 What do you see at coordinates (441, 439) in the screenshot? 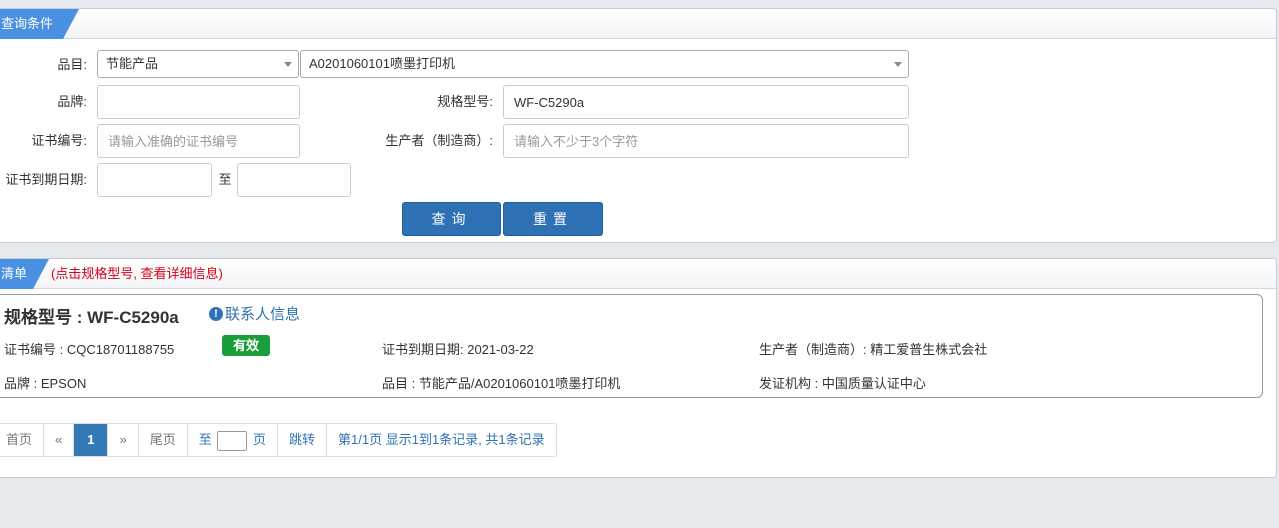
I see `pagination-summary: 第1/1页 显示1到1条记录, 共1条记录` at bounding box center [441, 439].